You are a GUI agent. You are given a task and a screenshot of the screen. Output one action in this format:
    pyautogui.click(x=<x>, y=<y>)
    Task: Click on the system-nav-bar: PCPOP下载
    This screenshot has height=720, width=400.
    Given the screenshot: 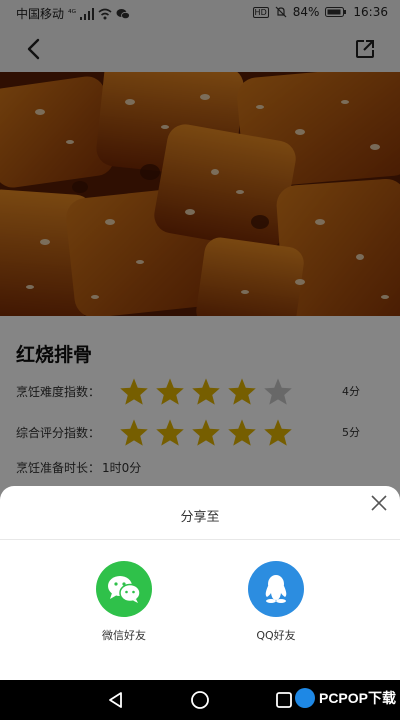 What is the action you would take?
    pyautogui.click(x=200, y=700)
    